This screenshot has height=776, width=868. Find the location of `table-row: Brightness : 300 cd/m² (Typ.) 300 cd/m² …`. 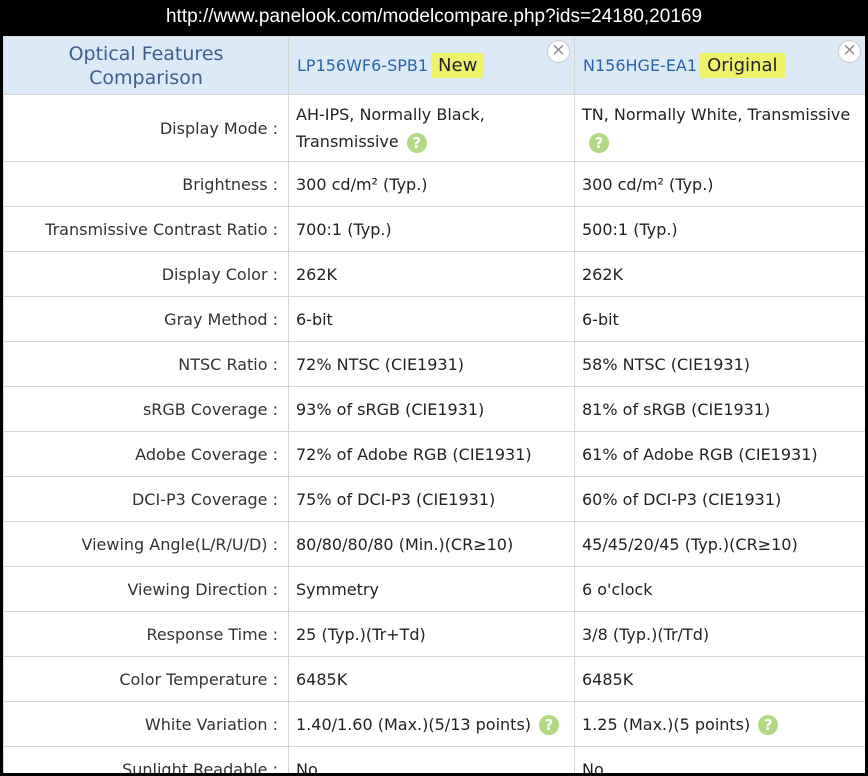

table-row: Brightness : 300 cd/m² (Typ.) 300 cd/m² … is located at coordinates (434, 184).